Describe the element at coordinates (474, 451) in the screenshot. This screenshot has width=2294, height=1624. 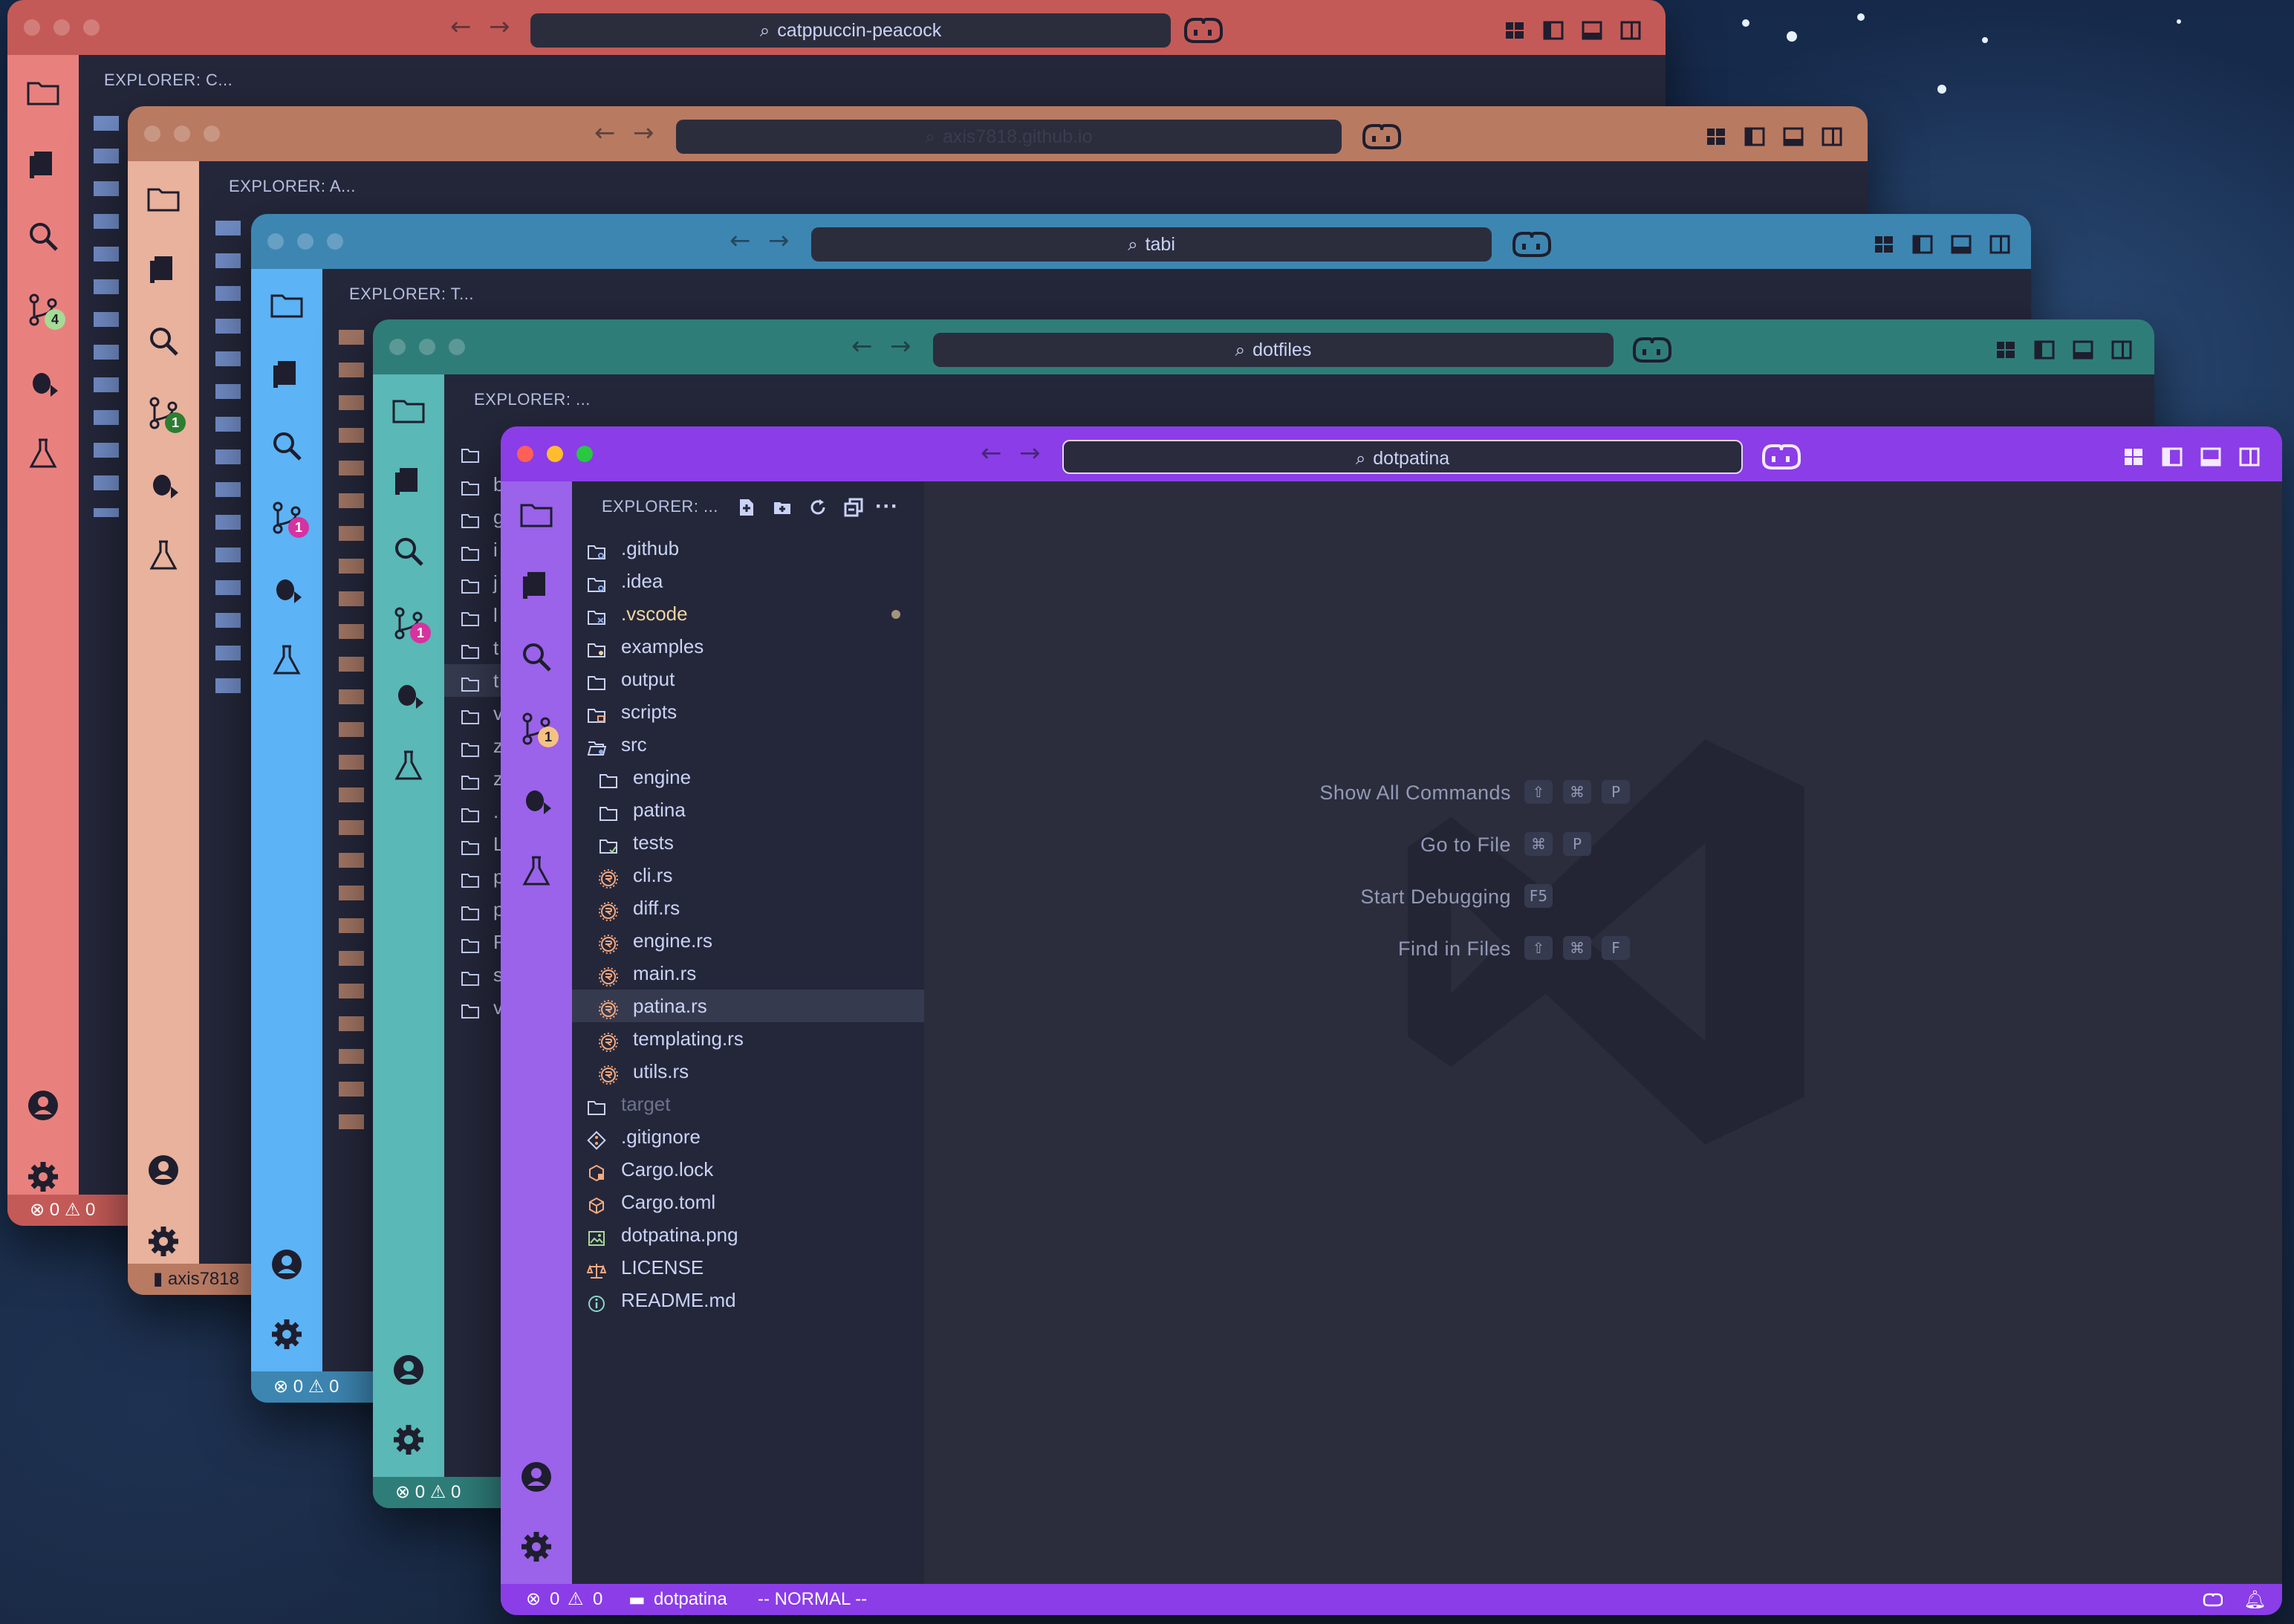
I see `file-tree-item` at that location.